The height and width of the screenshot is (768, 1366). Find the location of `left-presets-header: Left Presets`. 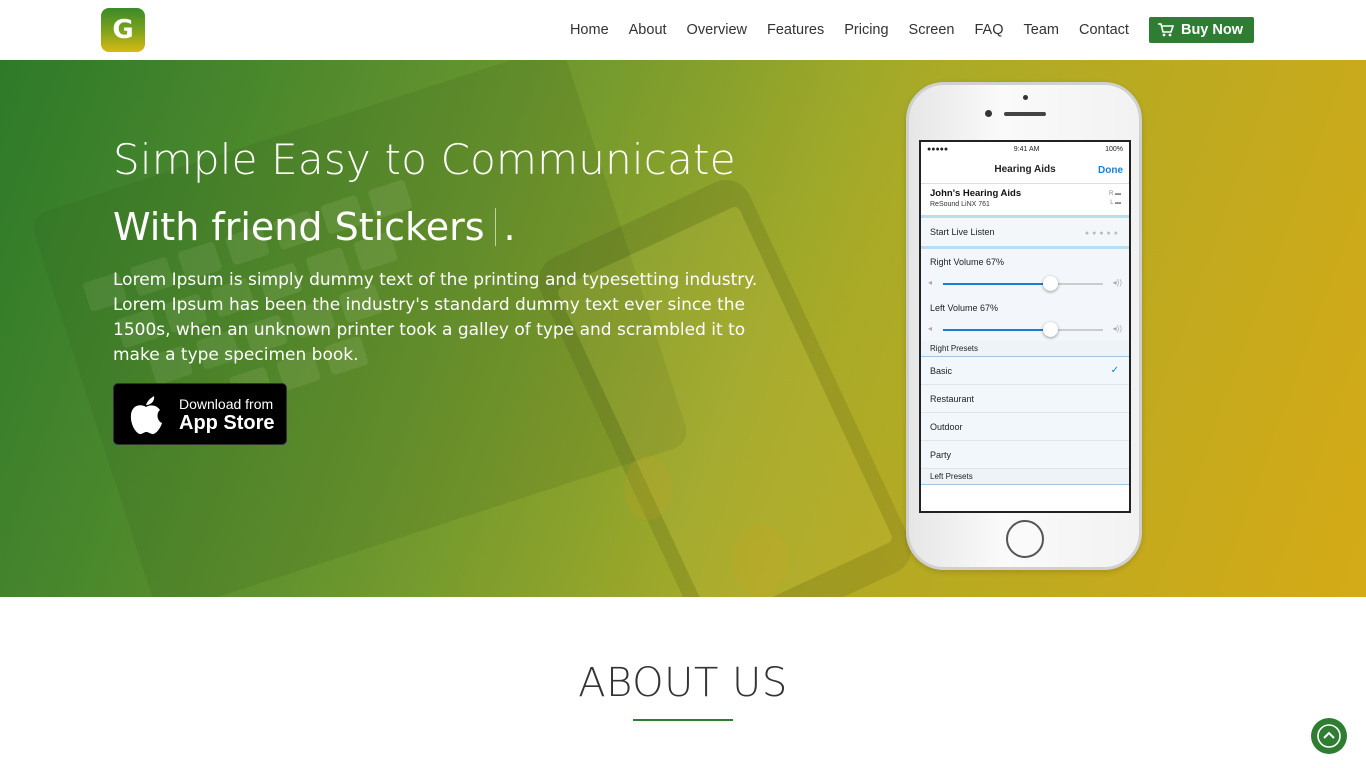

left-presets-header: Left Presets is located at coordinates (1025, 477).